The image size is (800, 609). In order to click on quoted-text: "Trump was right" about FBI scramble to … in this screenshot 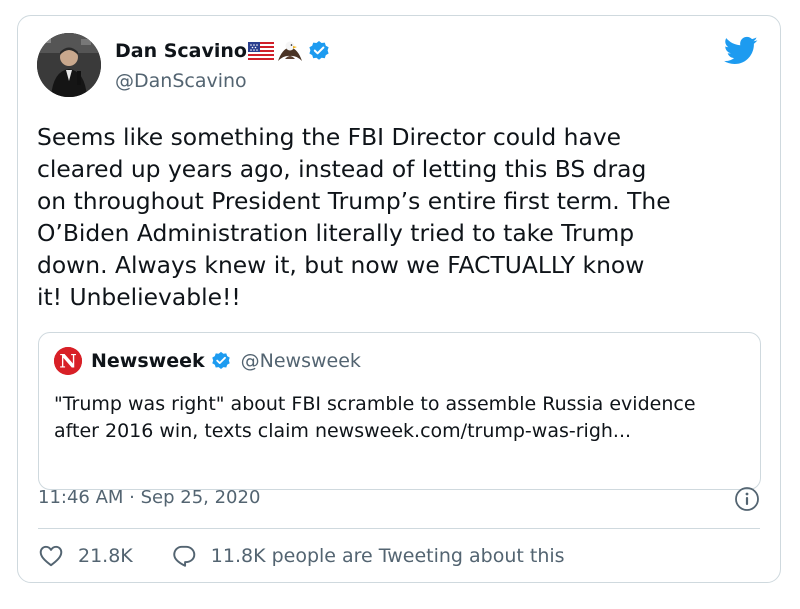, I will do `click(375, 417)`.